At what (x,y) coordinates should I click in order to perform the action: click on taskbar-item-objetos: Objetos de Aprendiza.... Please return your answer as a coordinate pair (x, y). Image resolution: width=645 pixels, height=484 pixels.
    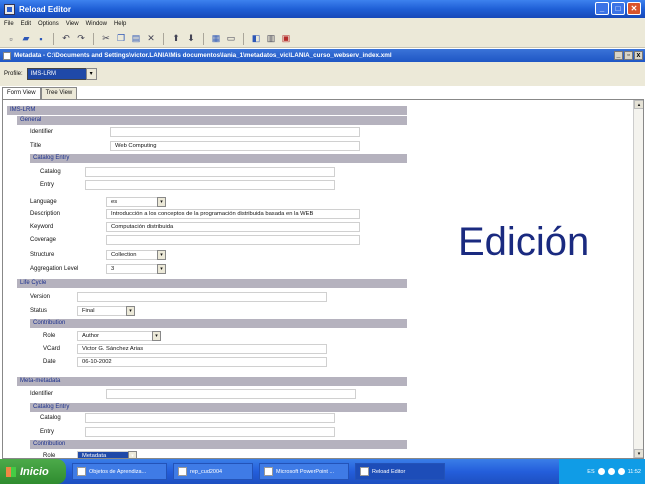
    Looking at the image, I should click on (119, 471).